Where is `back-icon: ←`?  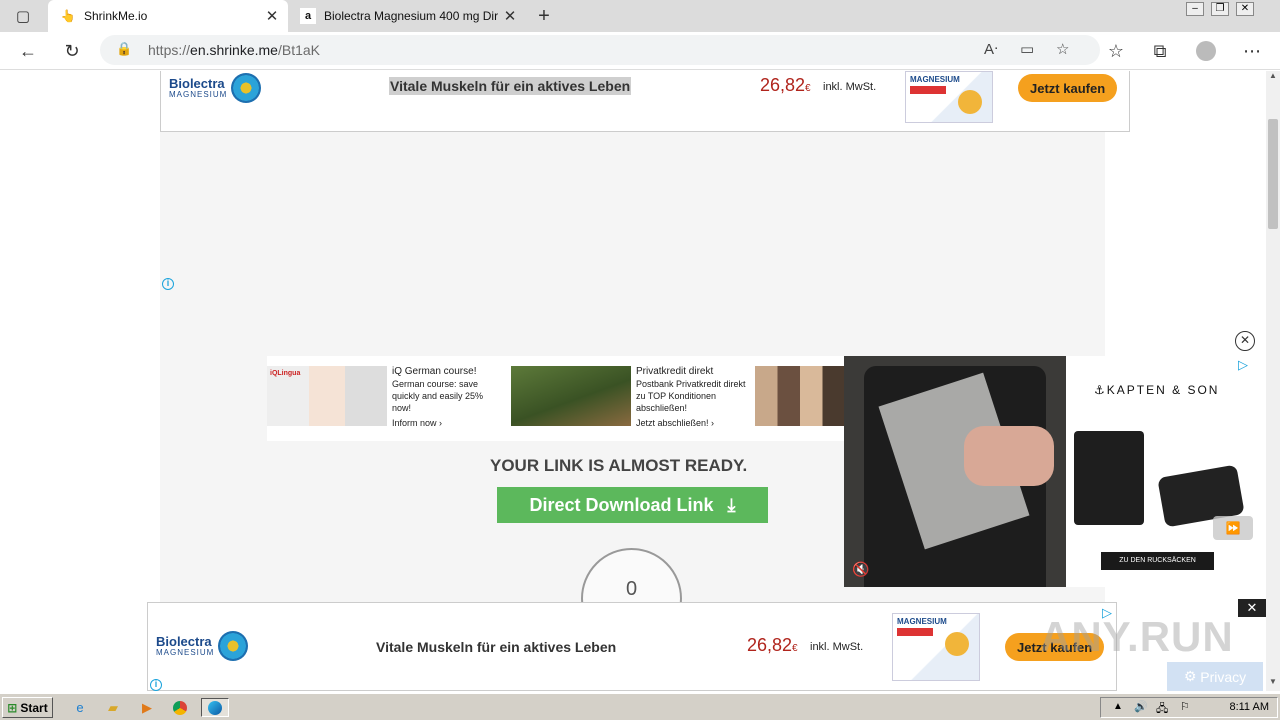
back-icon: ← is located at coordinates (28, 51).